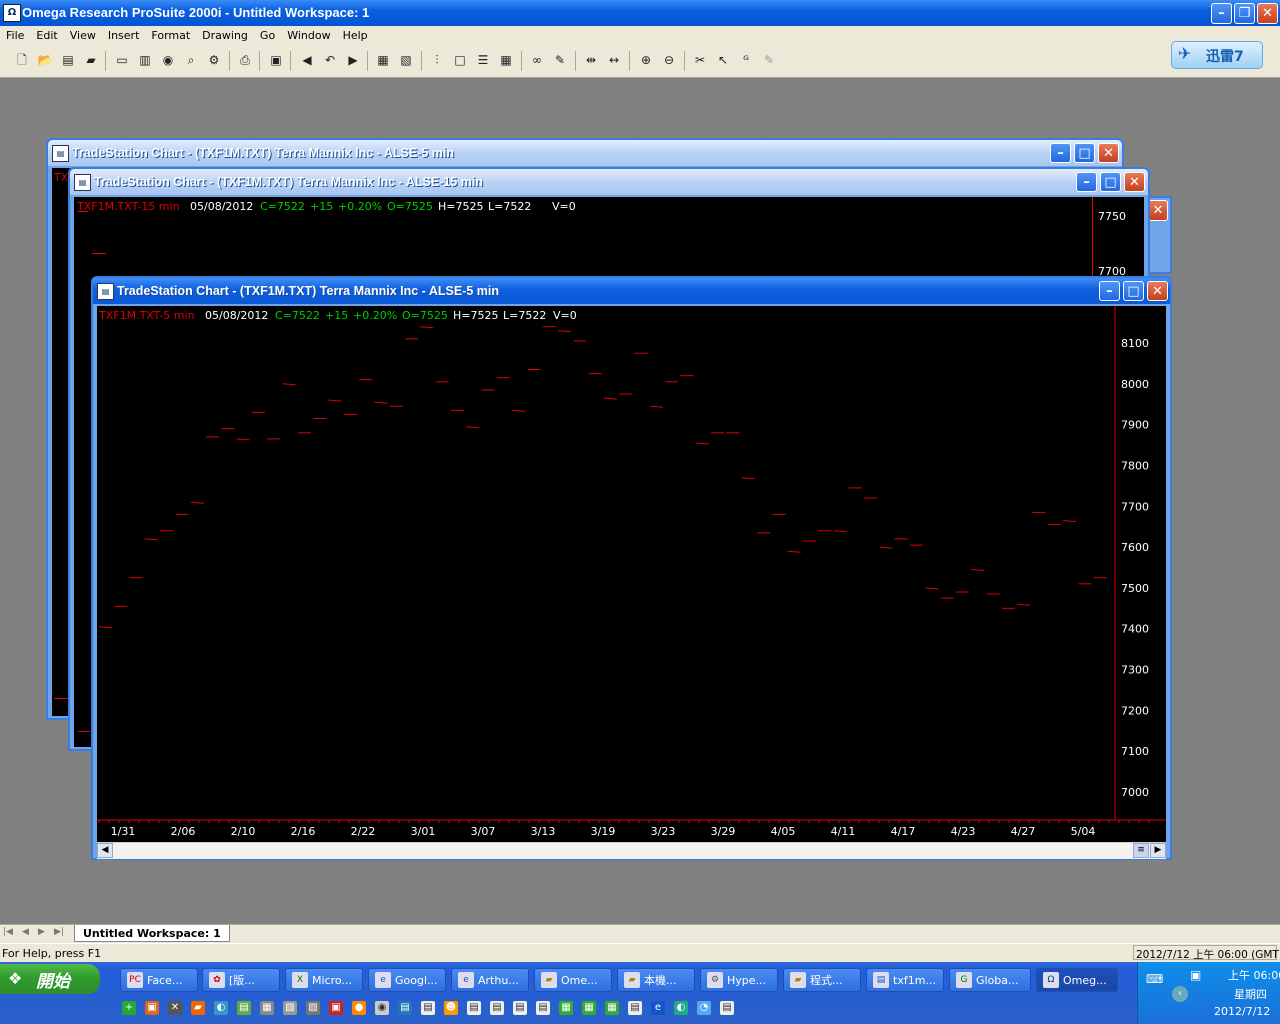 This screenshot has height=1024, width=1280. I want to click on scroll-left-icon: ◀, so click(105, 850).